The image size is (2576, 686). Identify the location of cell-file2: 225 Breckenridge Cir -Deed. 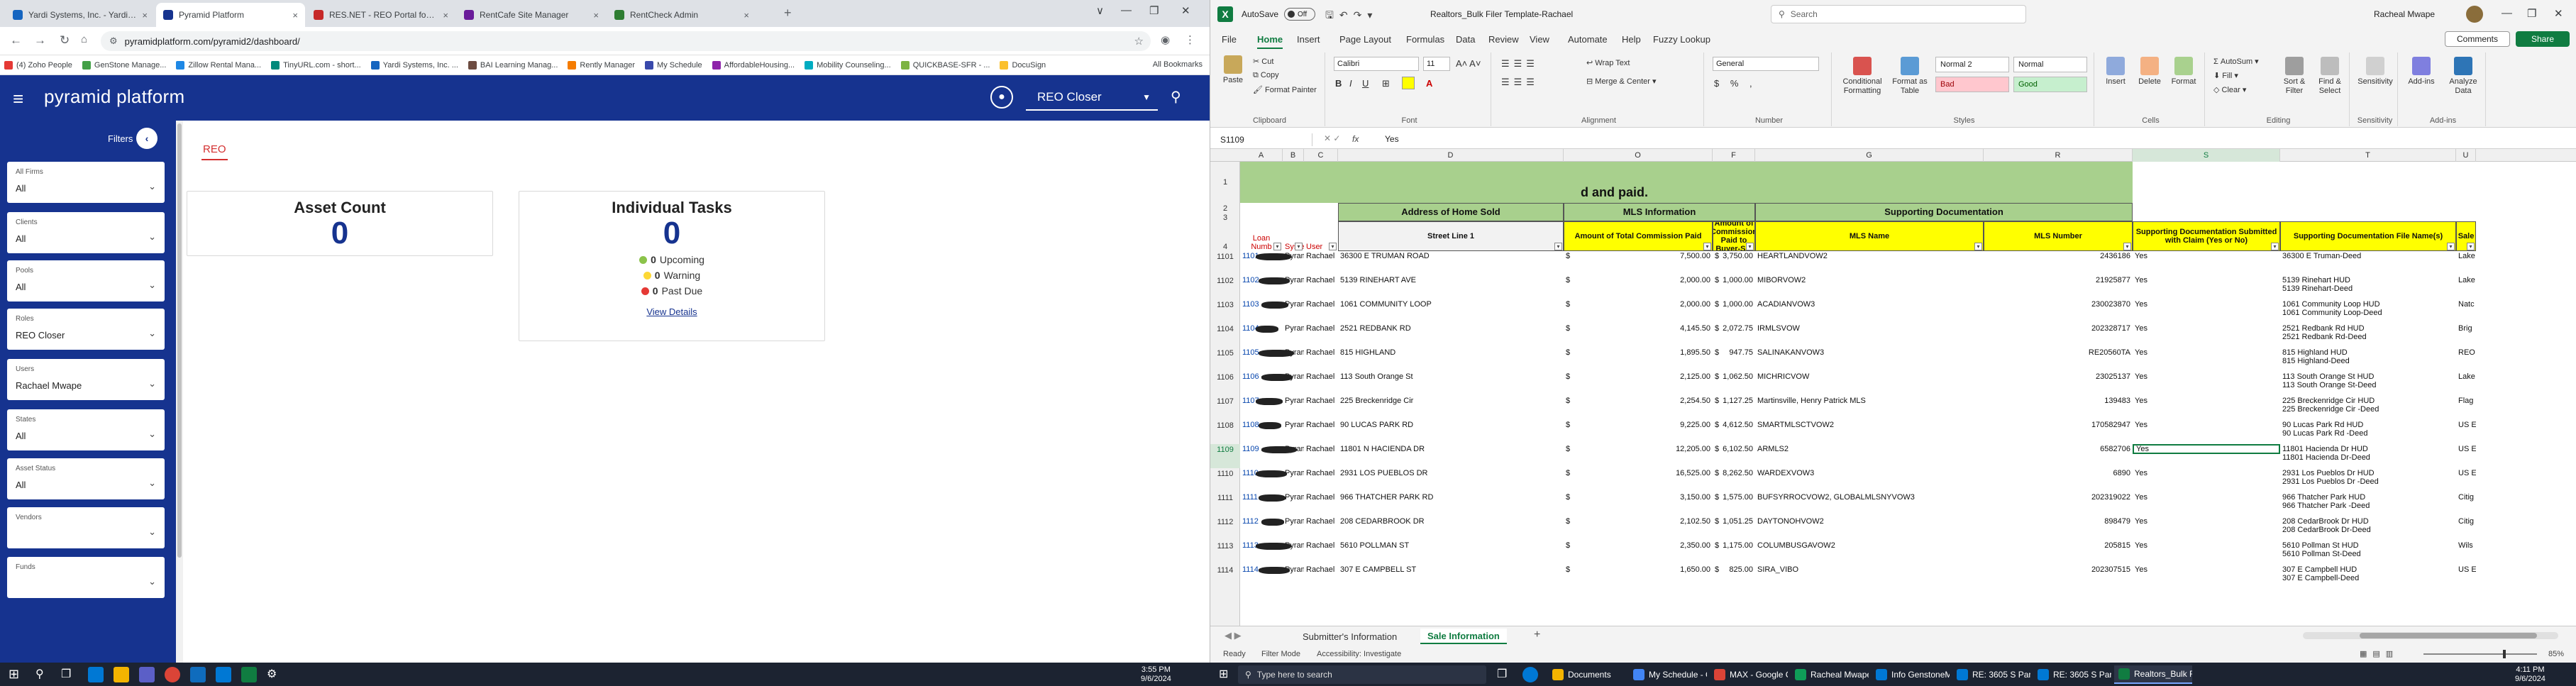
(2368, 409).